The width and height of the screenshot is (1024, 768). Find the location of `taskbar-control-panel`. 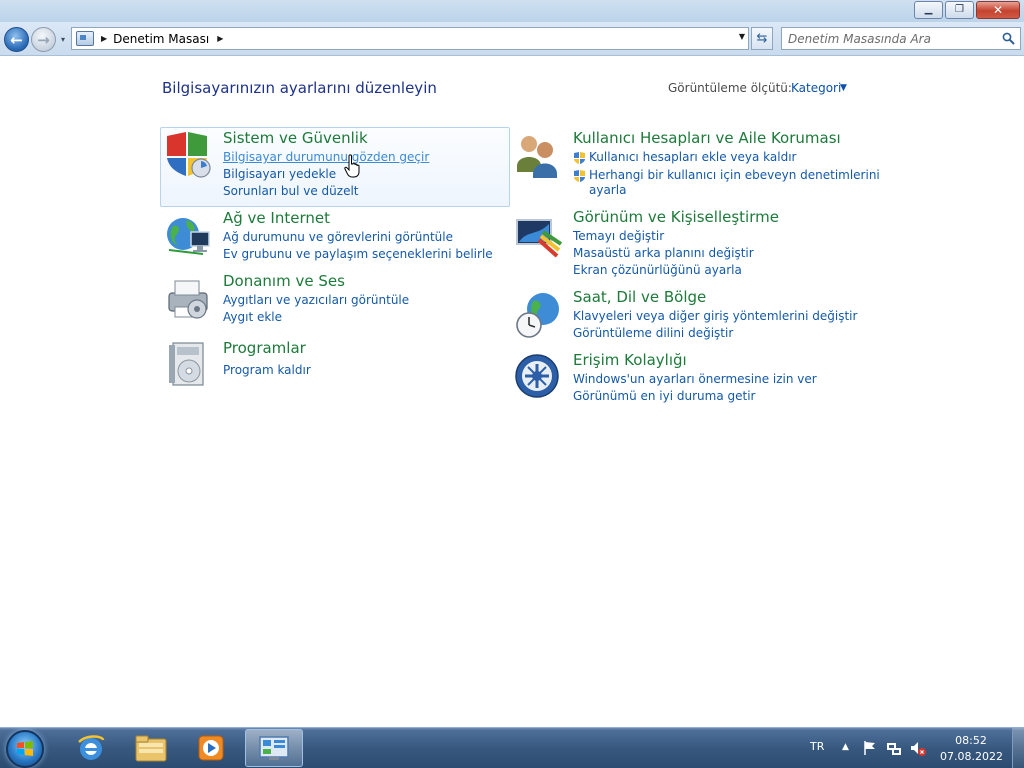

taskbar-control-panel is located at coordinates (274, 748).